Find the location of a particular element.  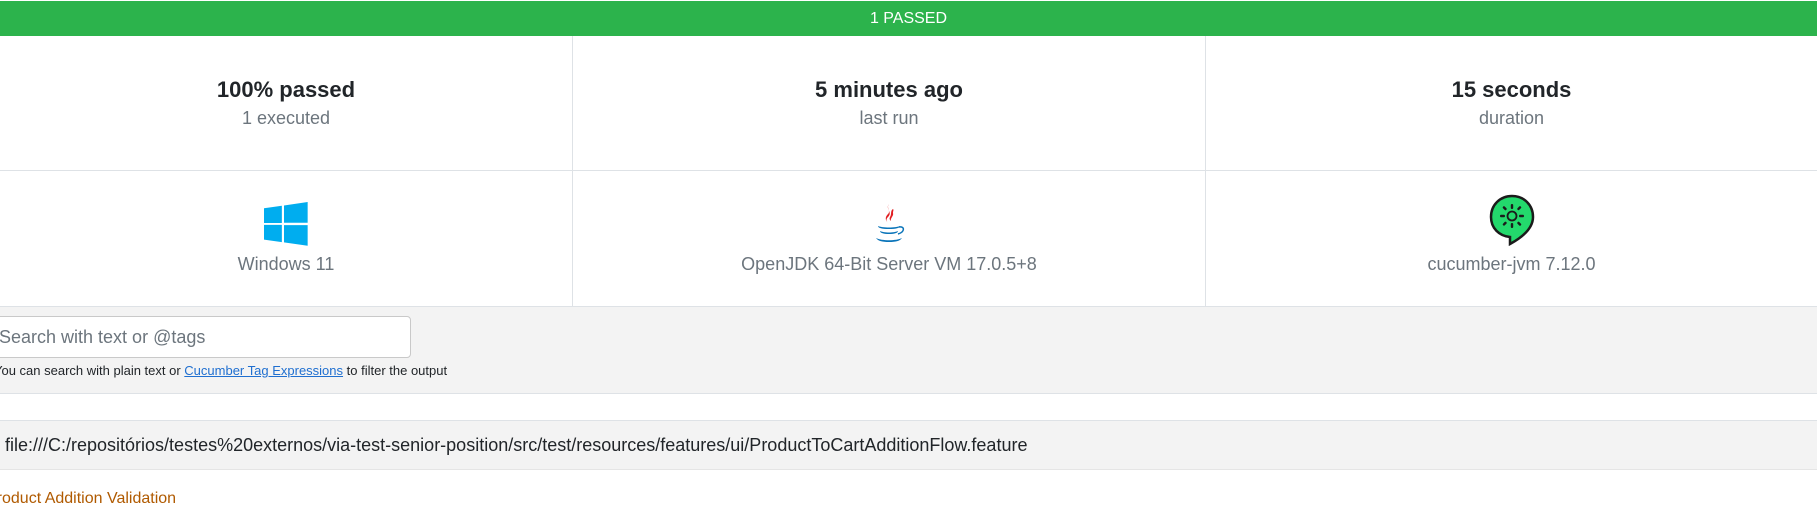

search-input is located at coordinates (205, 337).